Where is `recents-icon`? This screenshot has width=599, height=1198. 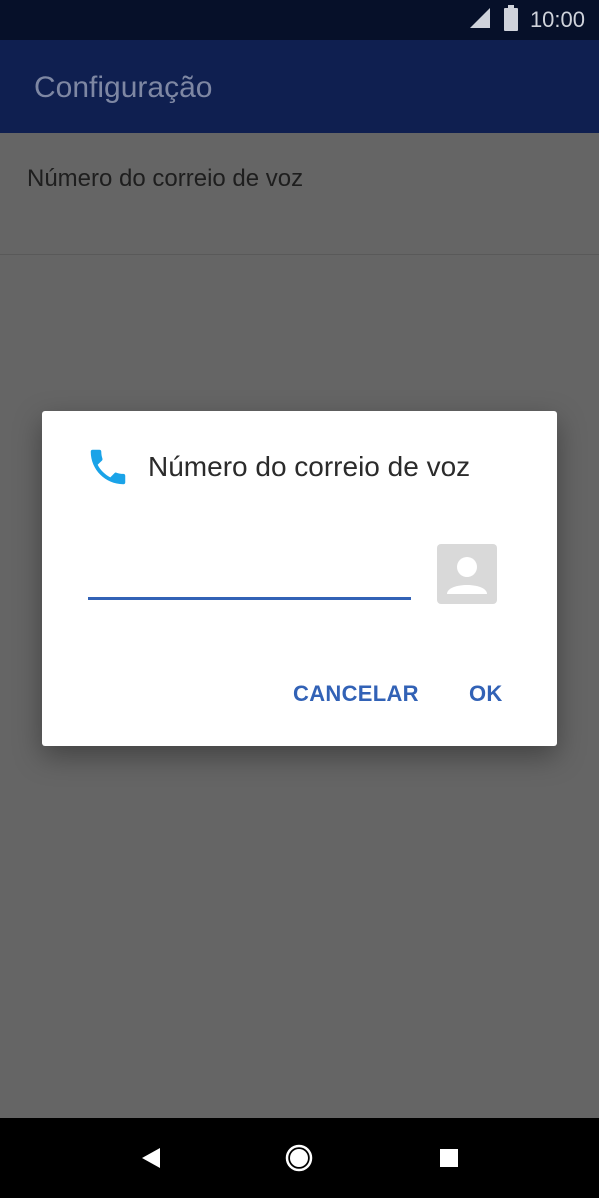
recents-icon is located at coordinates (449, 1158).